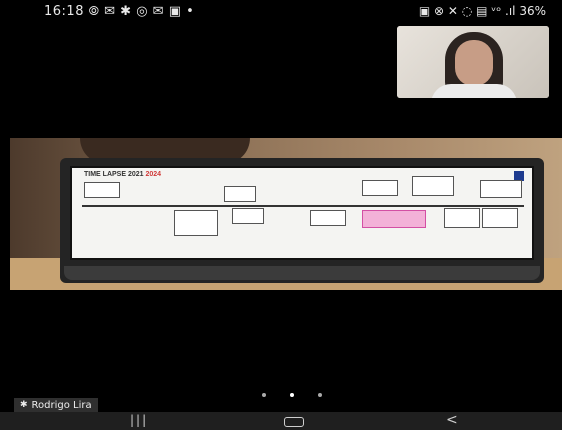 The height and width of the screenshot is (430, 562). Describe the element at coordinates (153, 174) in the screenshot. I see `slide-title-year: 2024` at that location.